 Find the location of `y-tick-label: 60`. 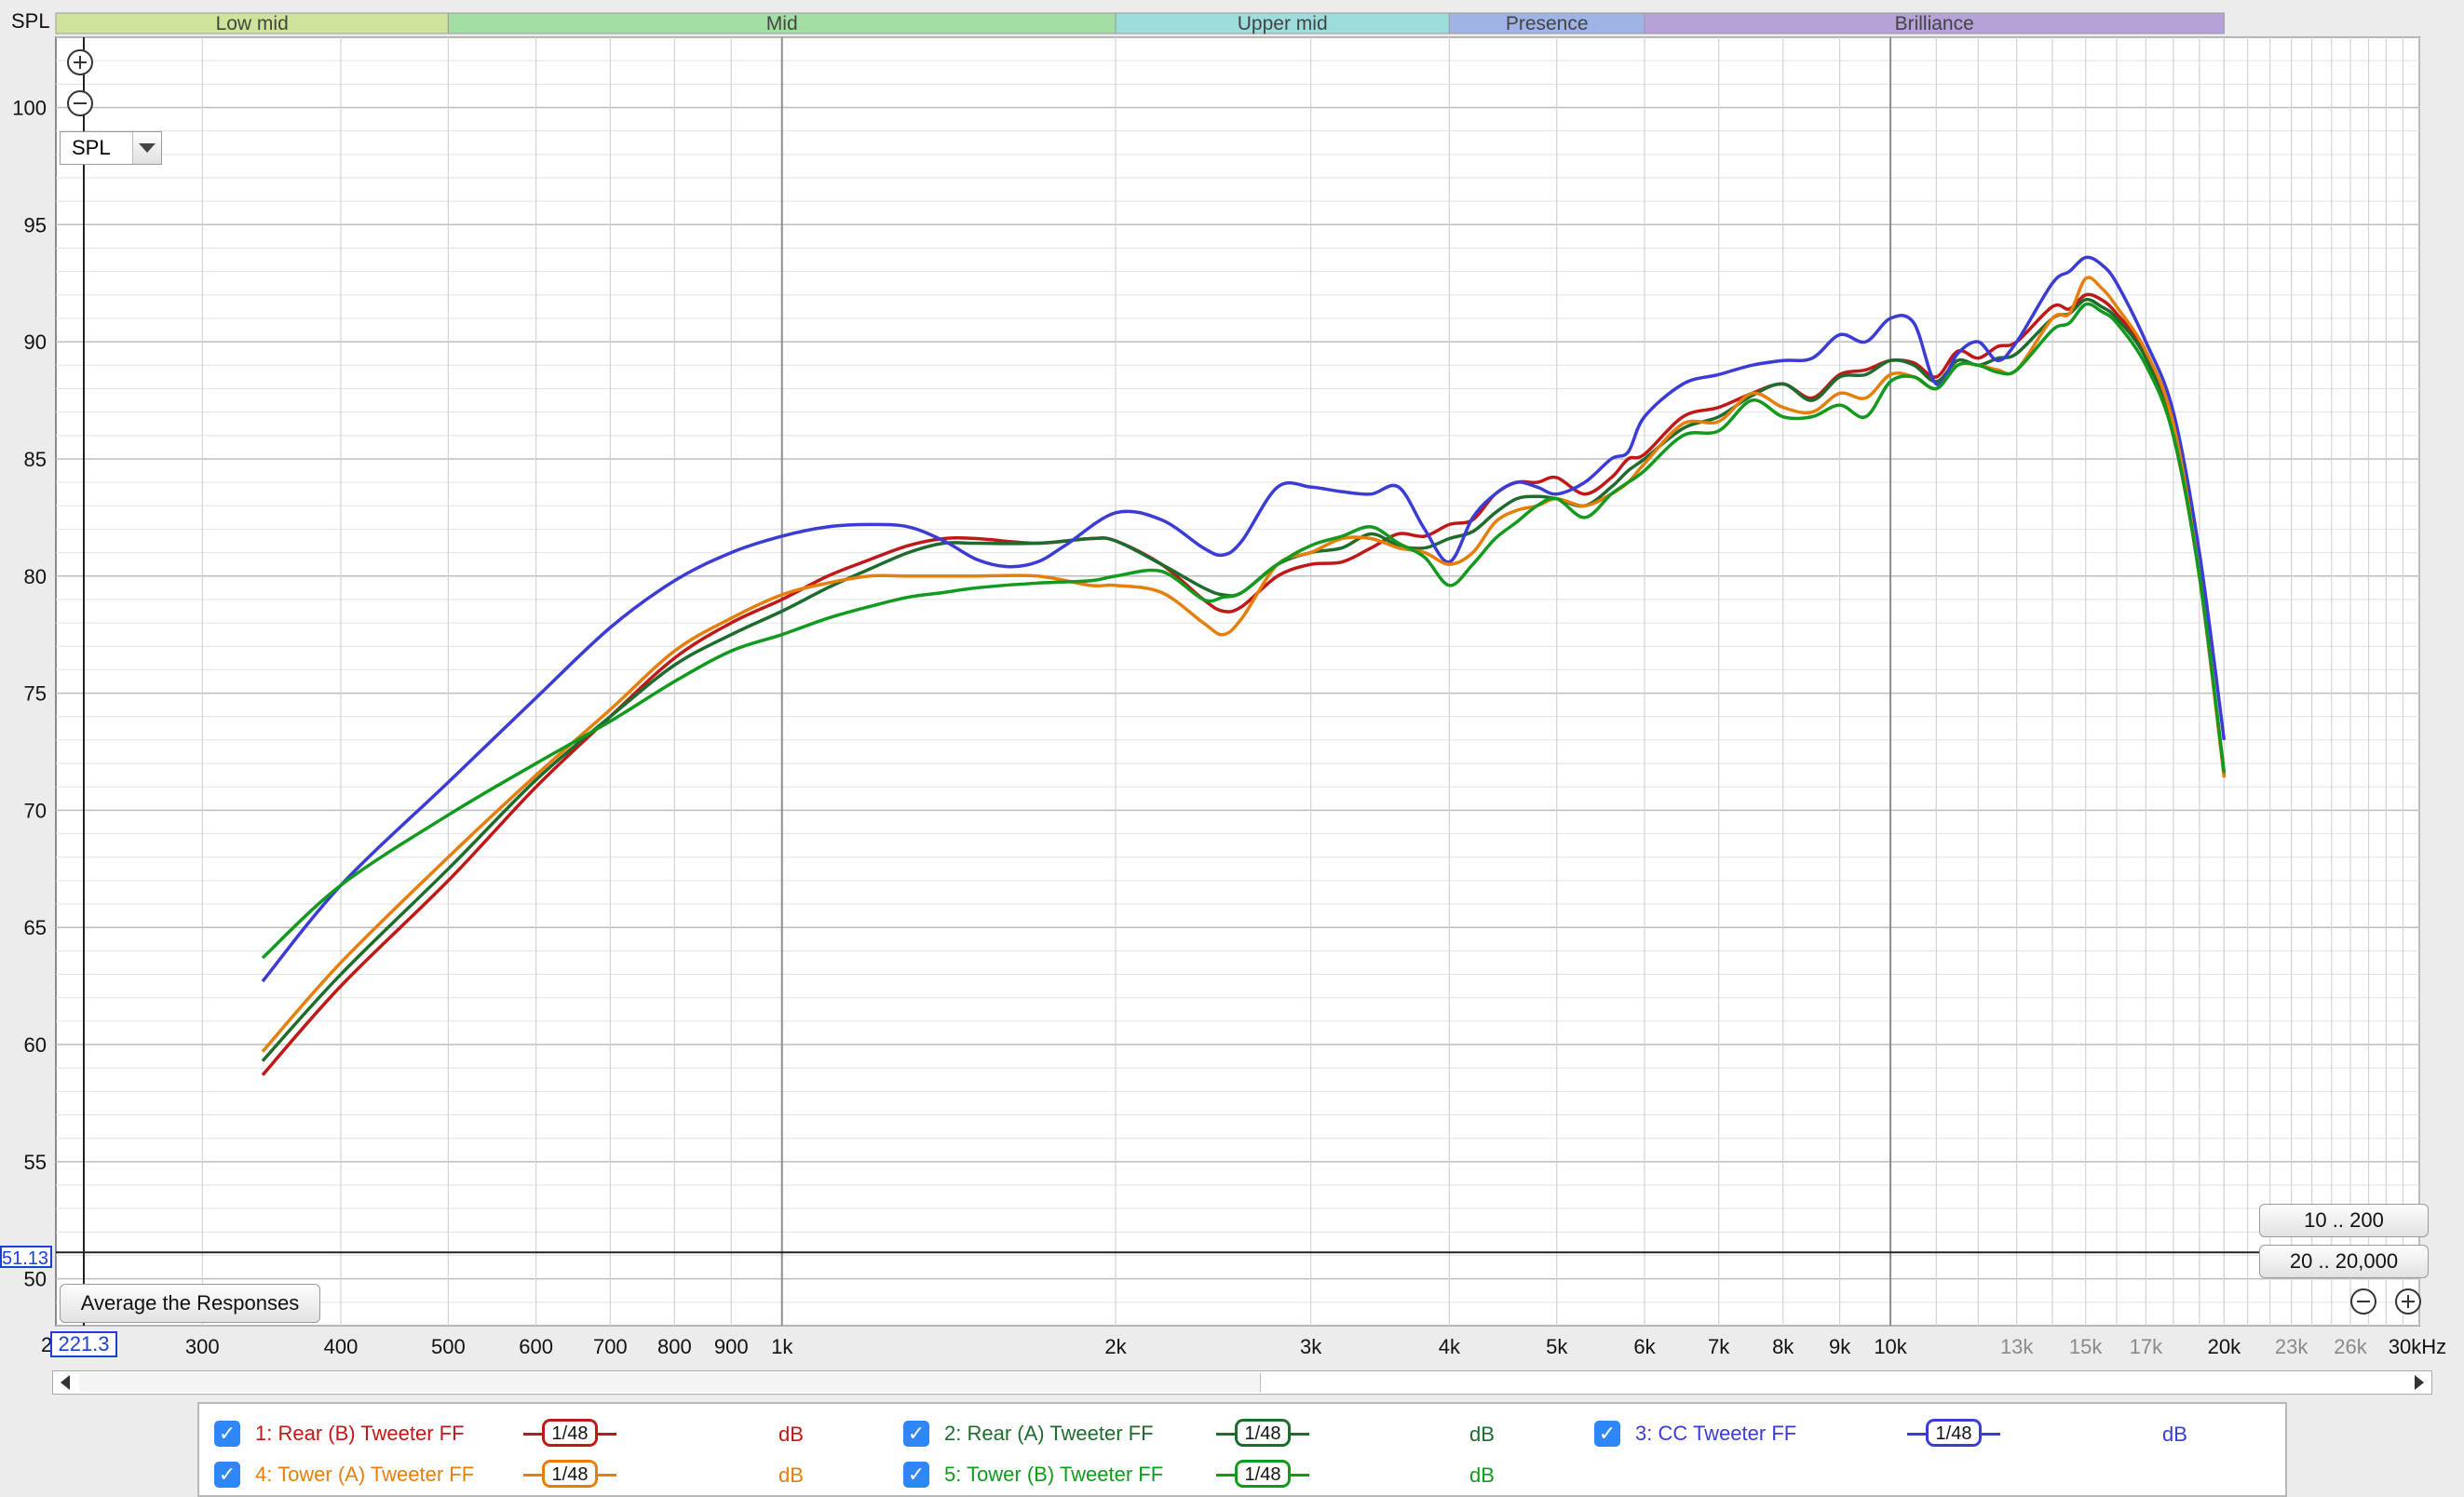

y-tick-label: 60 is located at coordinates (35, 1045).